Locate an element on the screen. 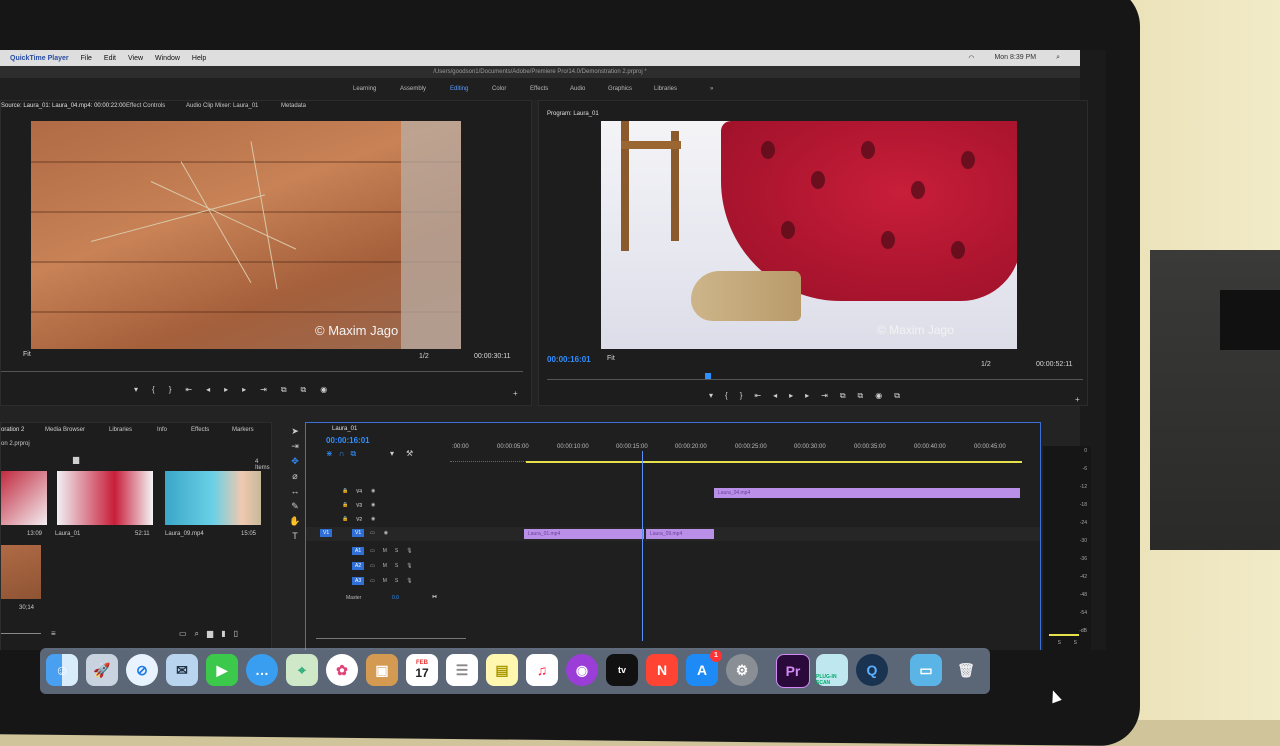  workspace-audio: Audio is located at coordinates (577, 89).